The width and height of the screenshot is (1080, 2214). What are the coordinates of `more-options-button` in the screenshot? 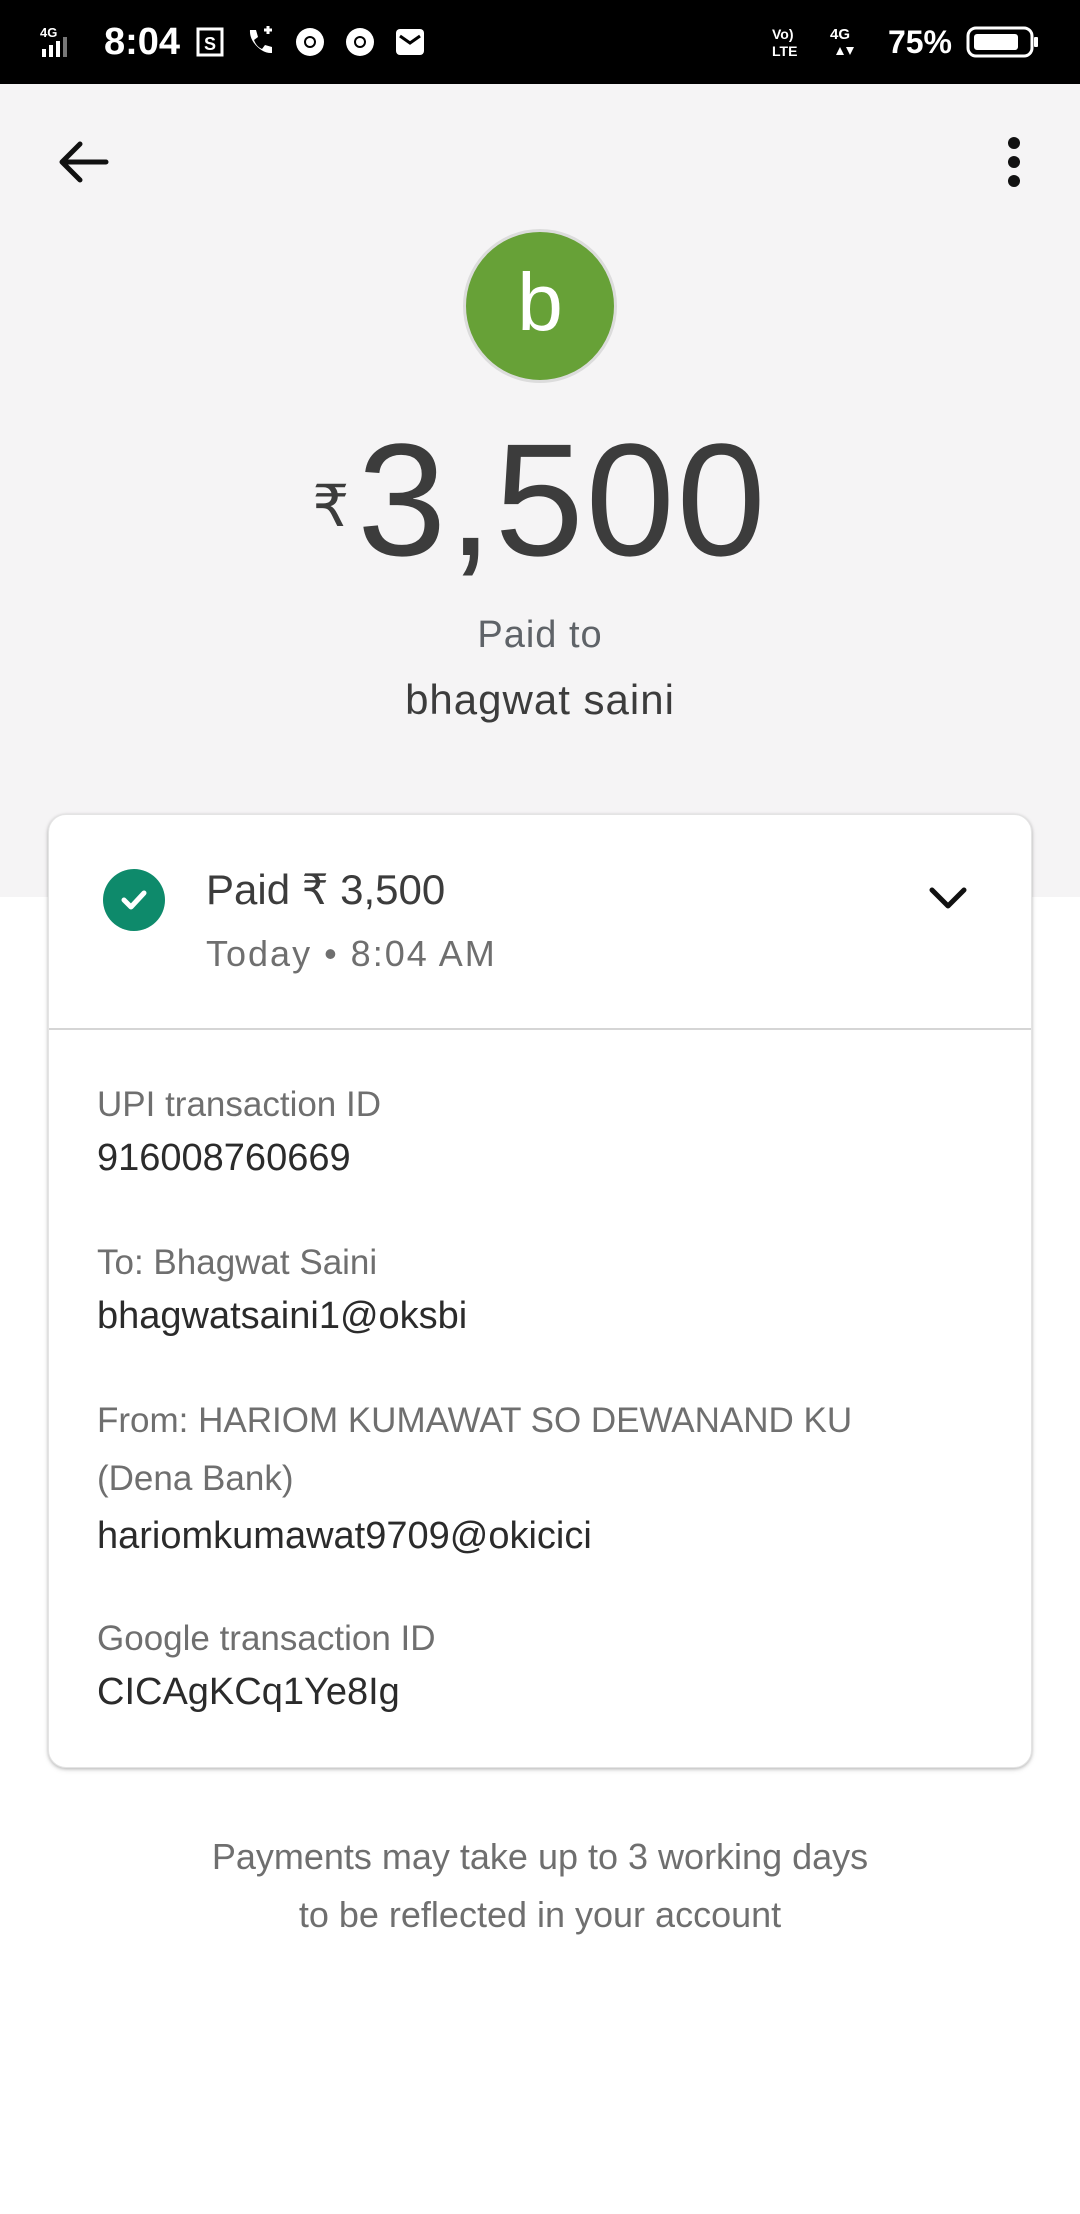 It's located at (1014, 164).